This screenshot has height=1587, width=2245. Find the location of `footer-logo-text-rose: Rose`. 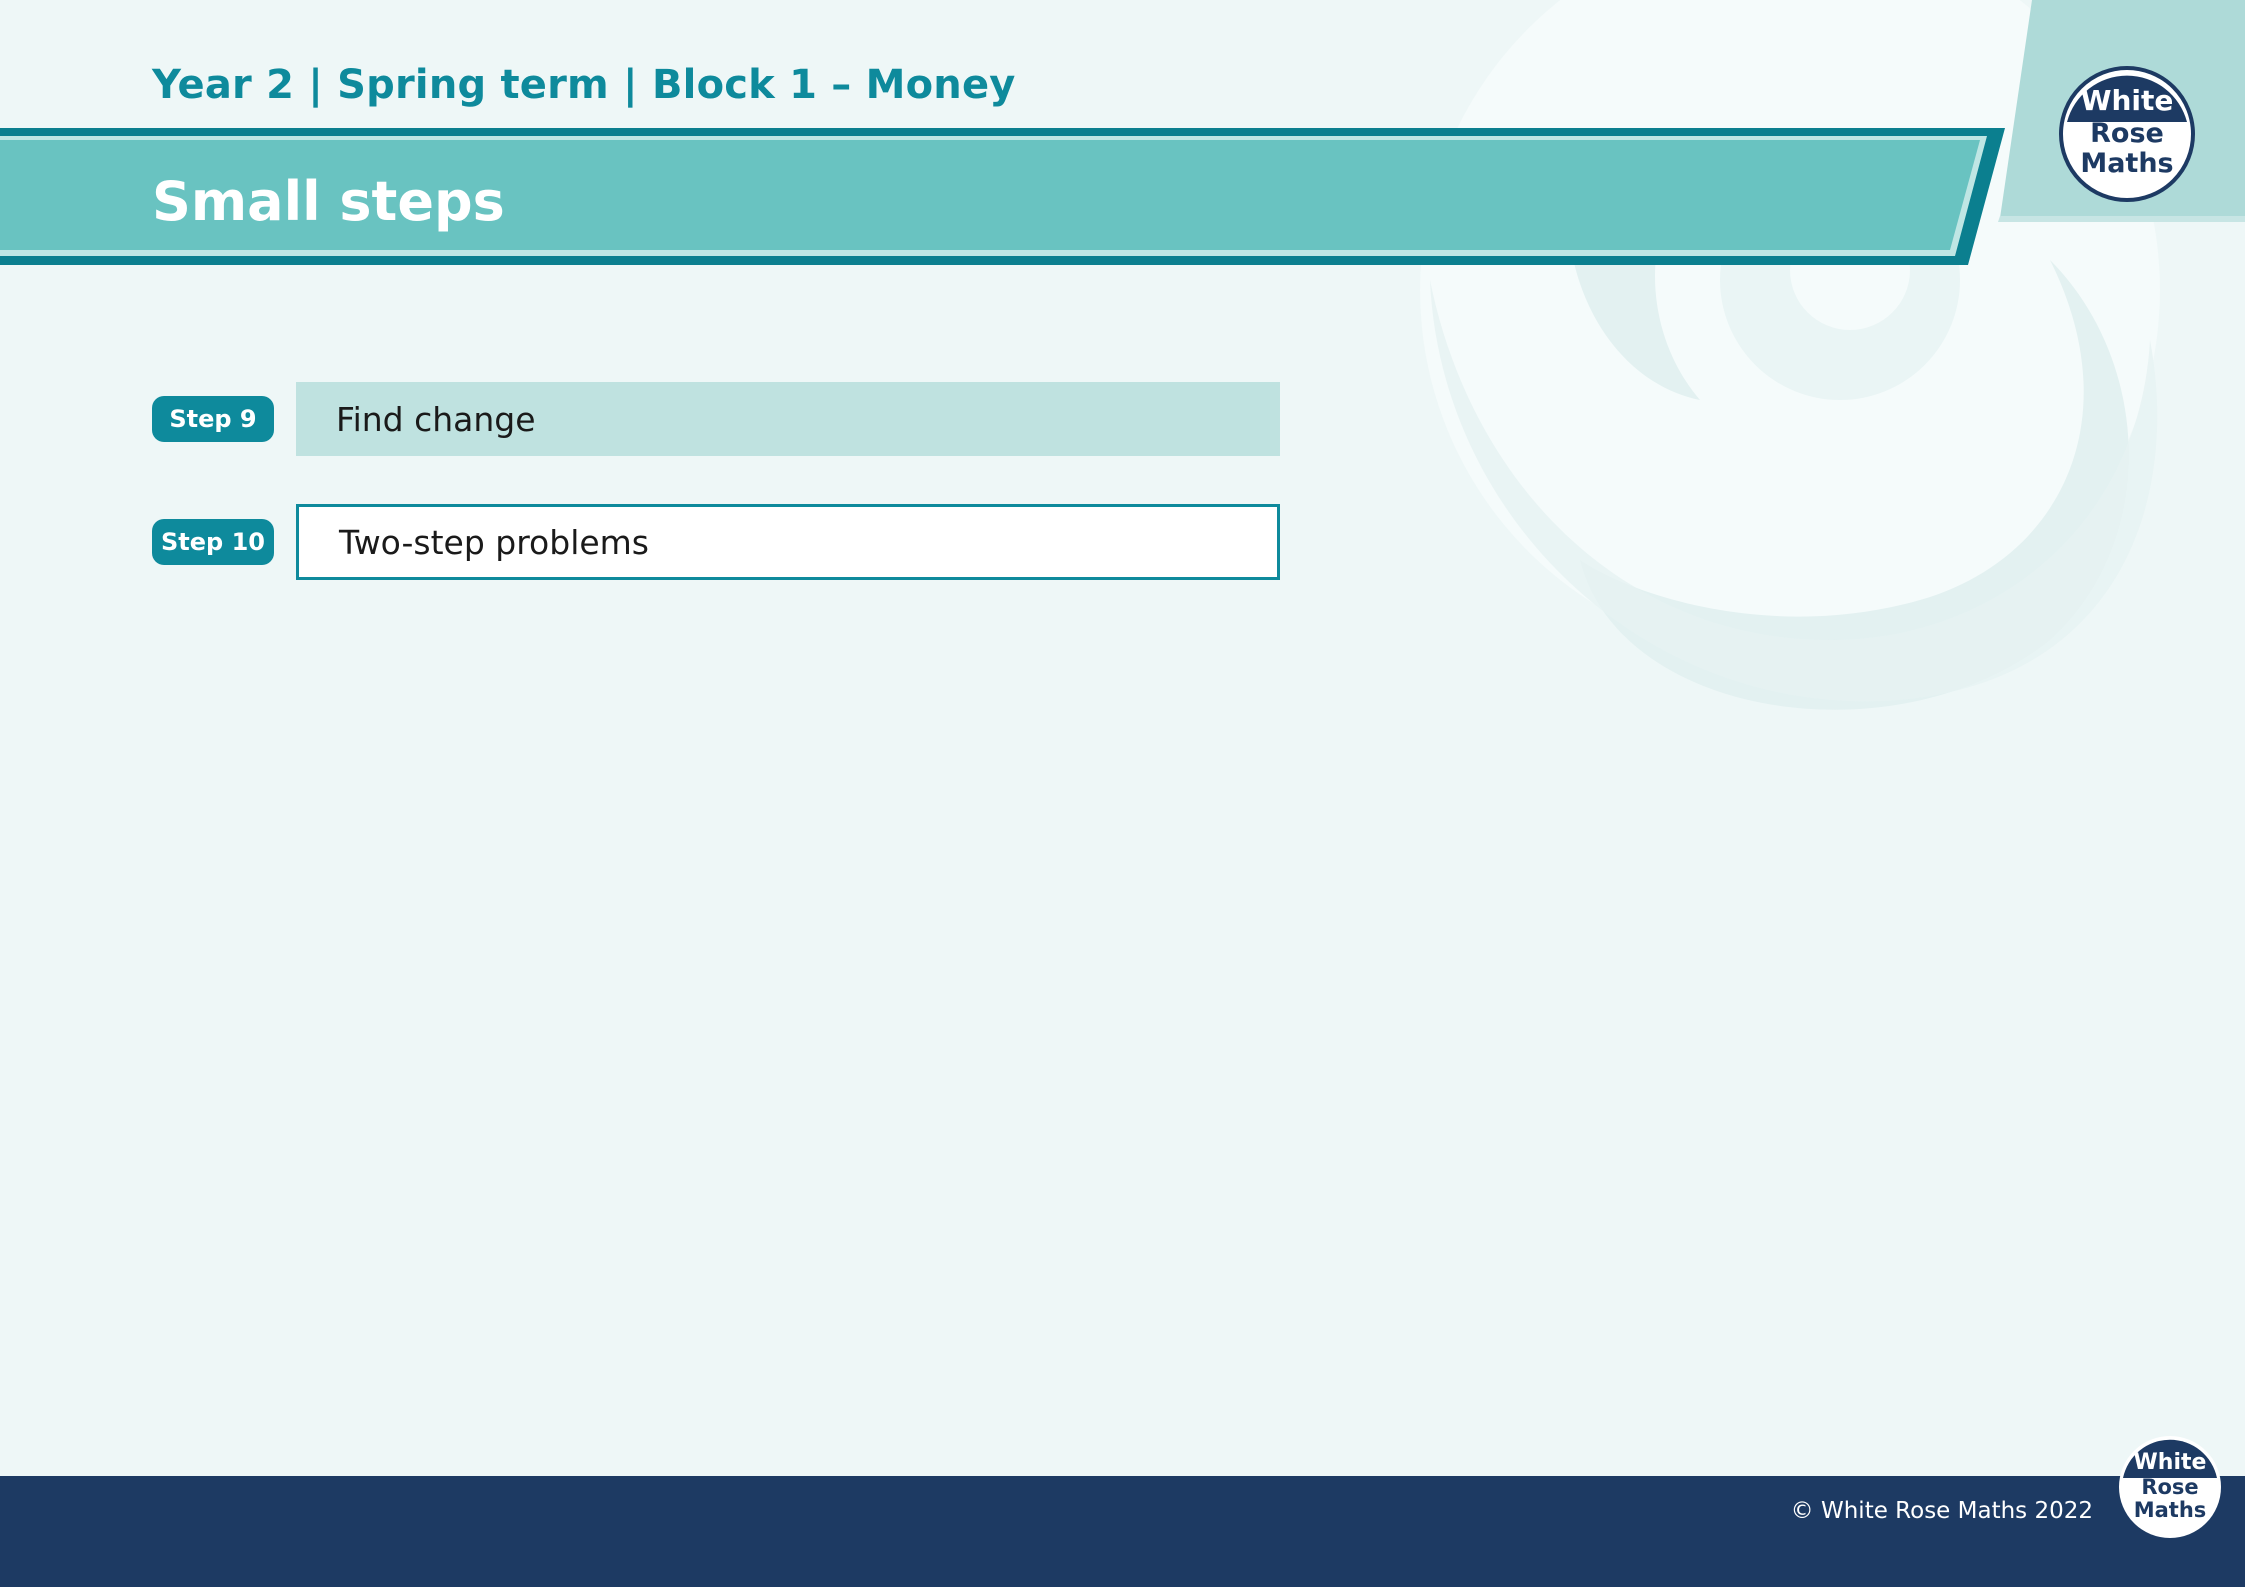

footer-logo-text-rose: Rose is located at coordinates (2169, 1487).